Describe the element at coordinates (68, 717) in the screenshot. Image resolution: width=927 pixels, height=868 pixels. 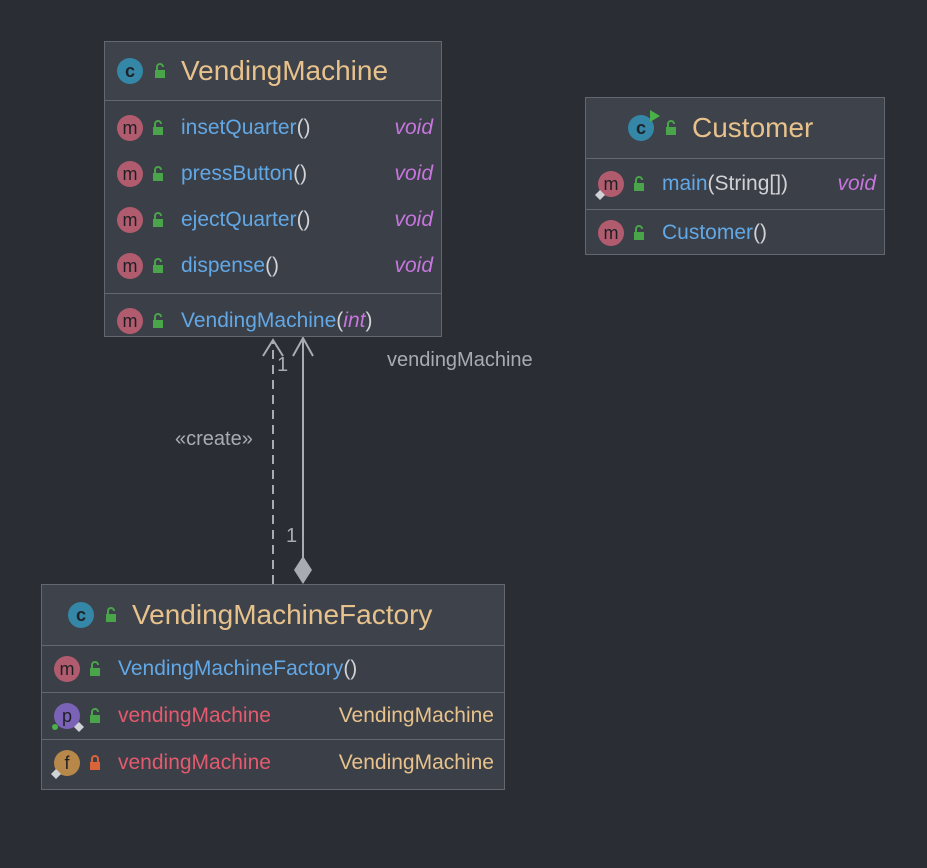
I see `property-icon: p` at that location.